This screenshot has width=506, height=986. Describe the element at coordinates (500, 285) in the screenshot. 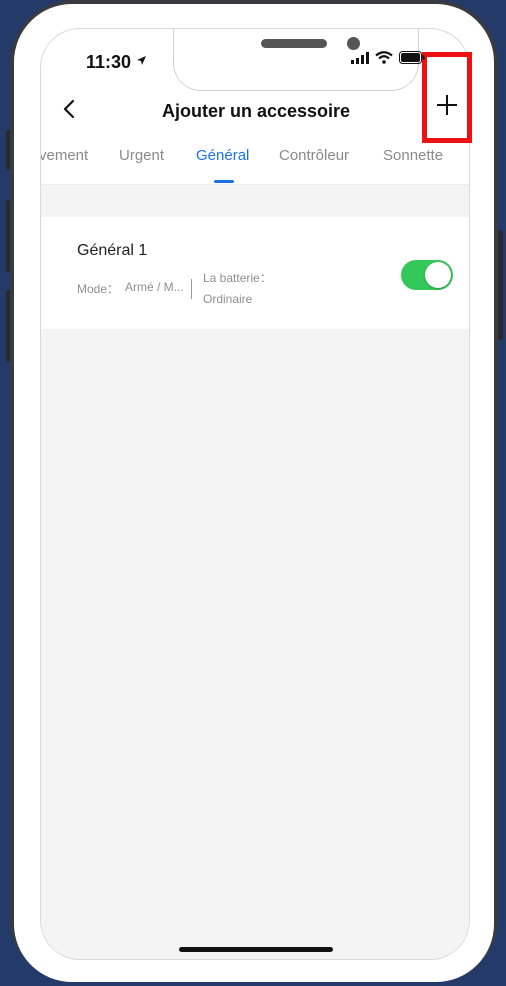

I see `phone-power-button` at that location.